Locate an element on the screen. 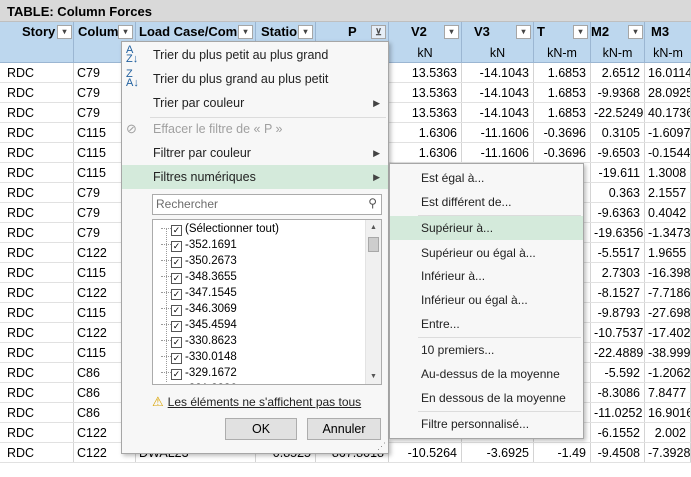  filter-by-color-item: Filtrer par couleur ▶ is located at coordinates (255, 153).